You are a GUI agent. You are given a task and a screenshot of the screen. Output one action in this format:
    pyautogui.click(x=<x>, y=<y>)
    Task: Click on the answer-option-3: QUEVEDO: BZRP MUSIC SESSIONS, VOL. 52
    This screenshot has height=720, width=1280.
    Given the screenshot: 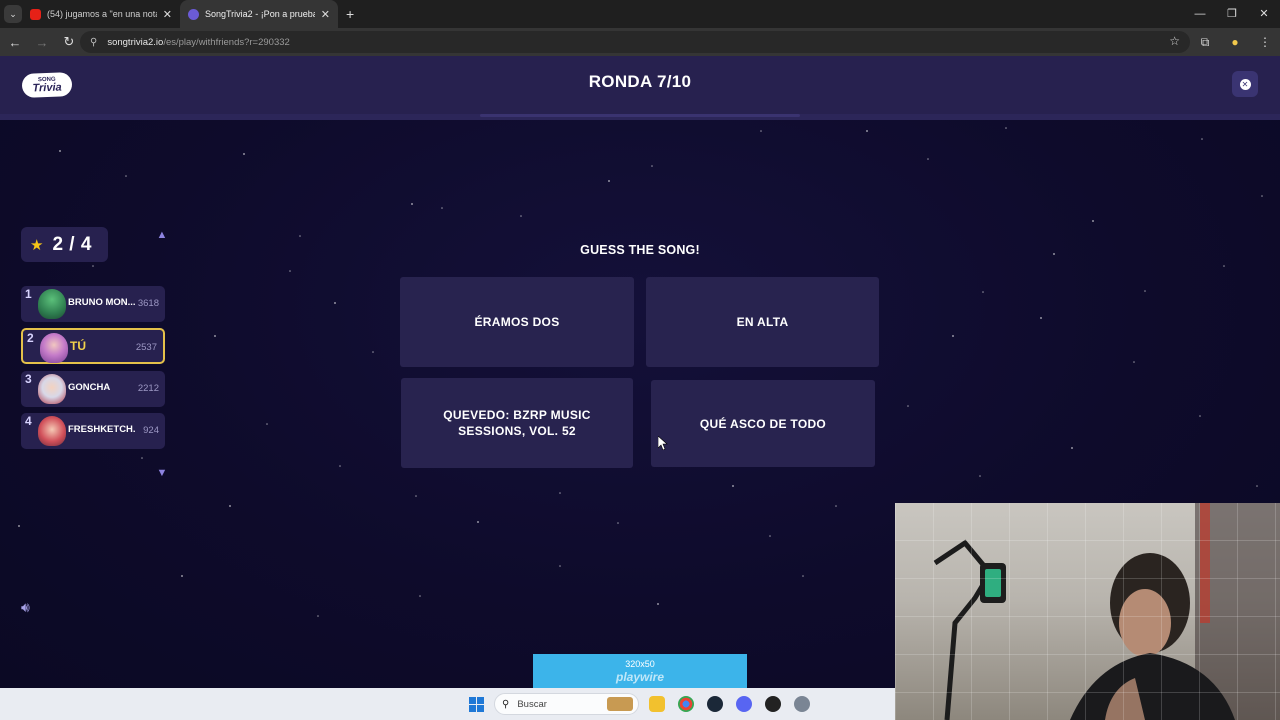 What is the action you would take?
    pyautogui.click(x=517, y=423)
    